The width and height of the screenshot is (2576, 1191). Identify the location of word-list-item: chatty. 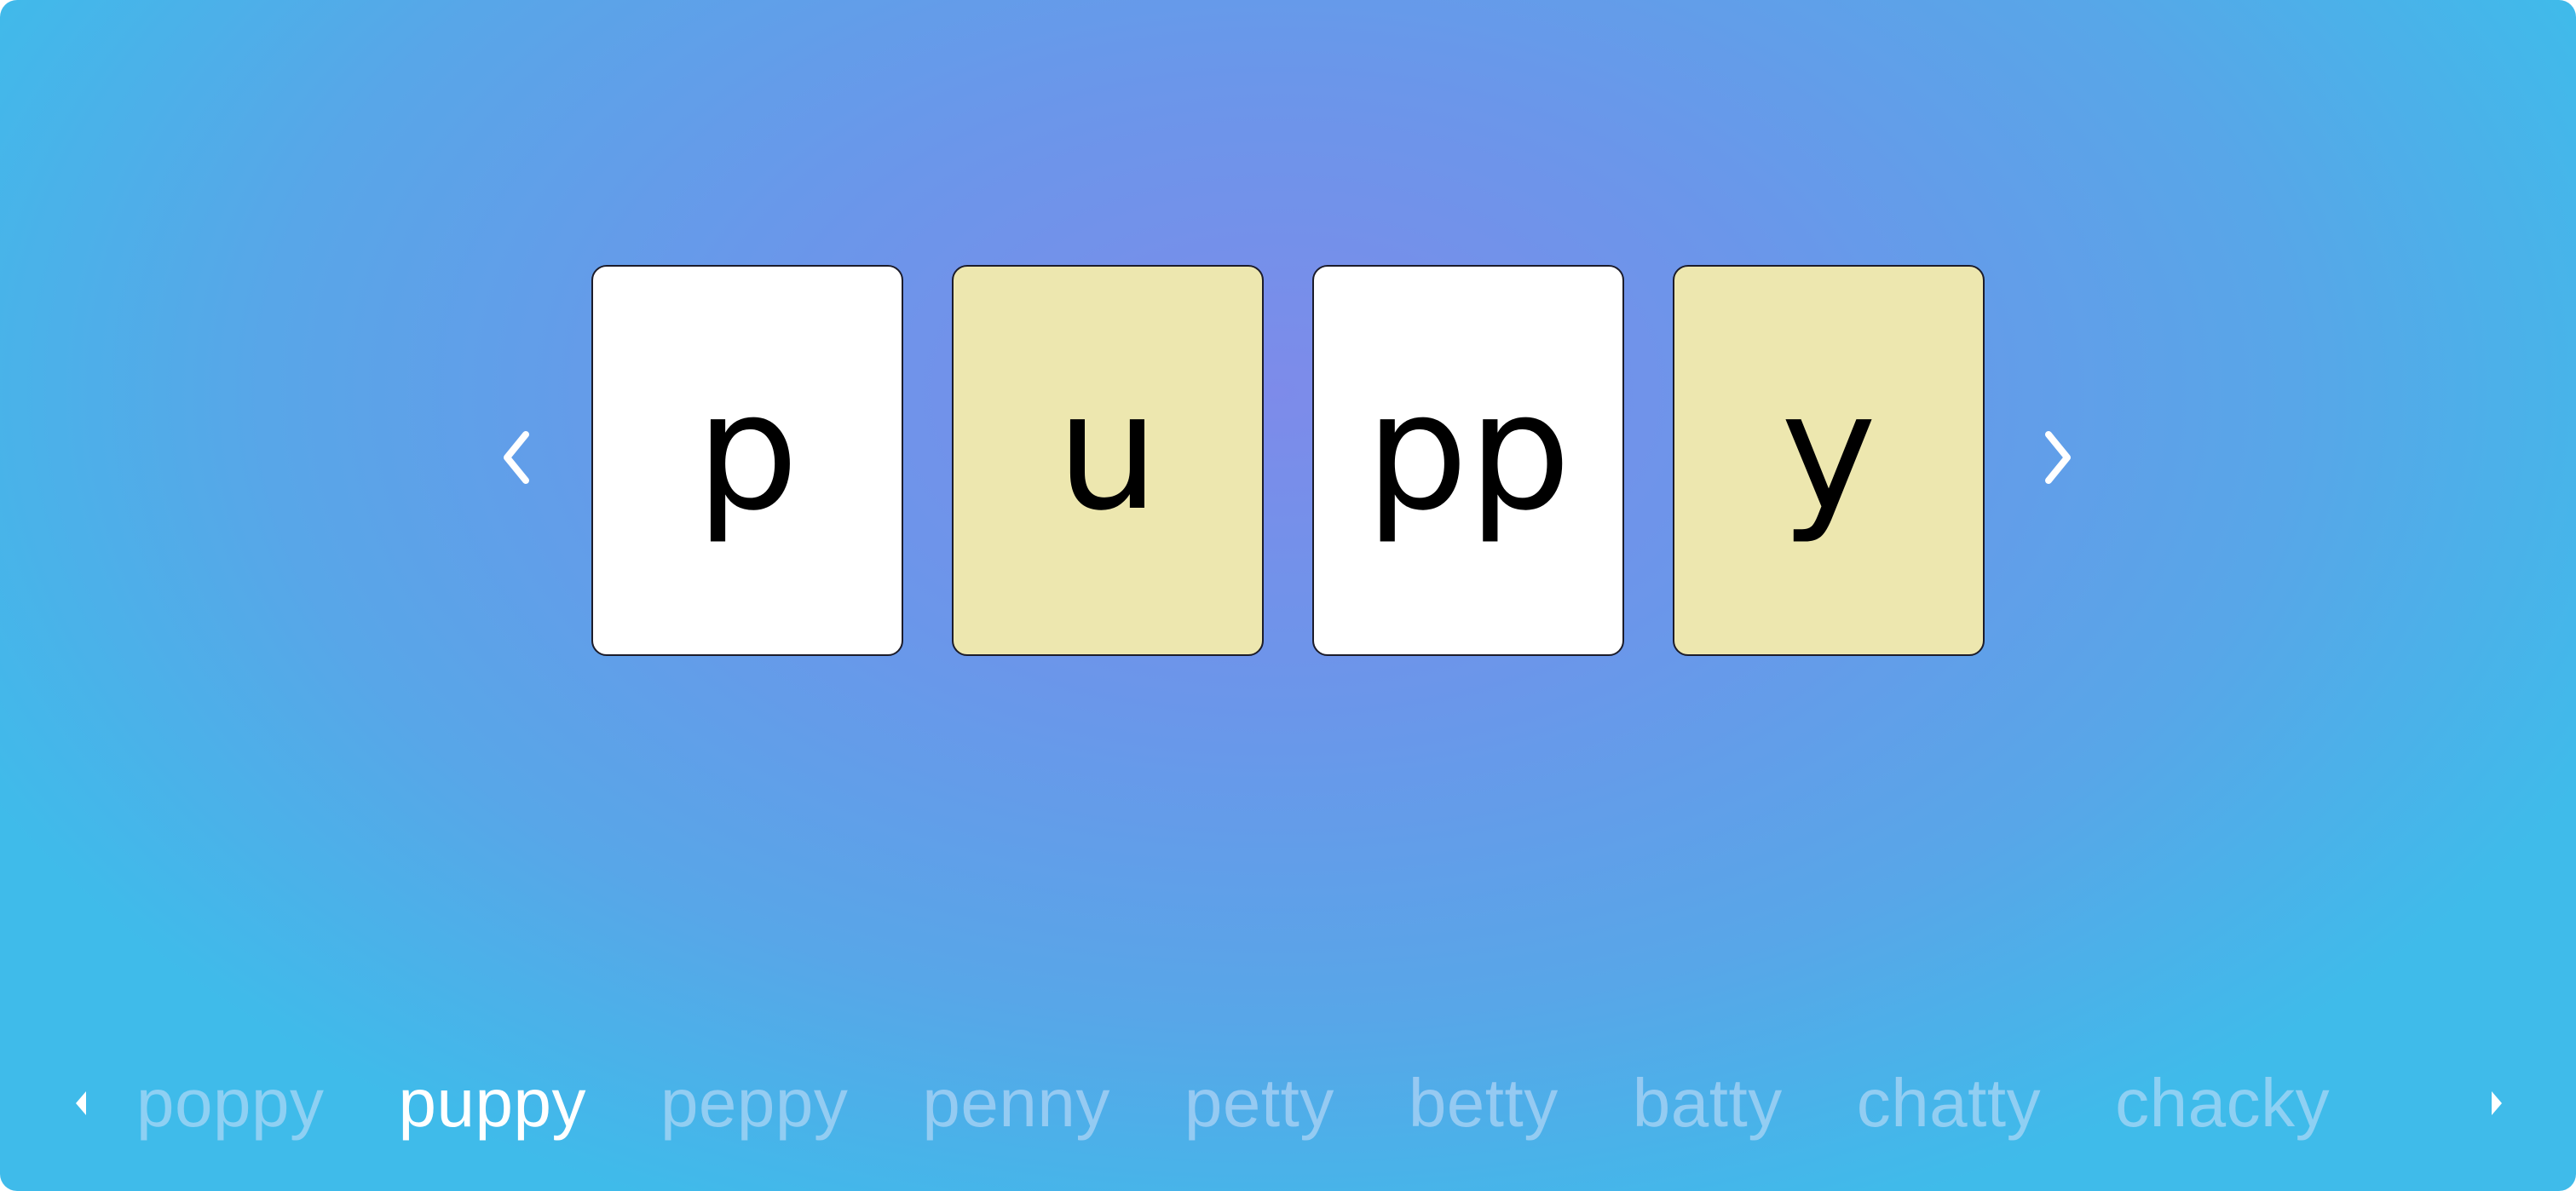
(1949, 1103).